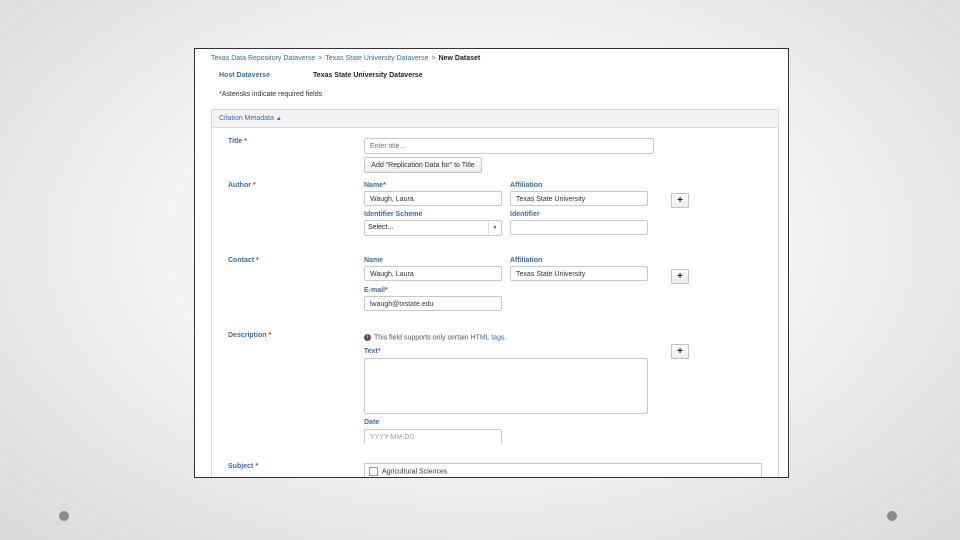 The height and width of the screenshot is (540, 960). Describe the element at coordinates (433, 228) in the screenshot. I see `identifier-scheme-select: Select... ▼` at that location.